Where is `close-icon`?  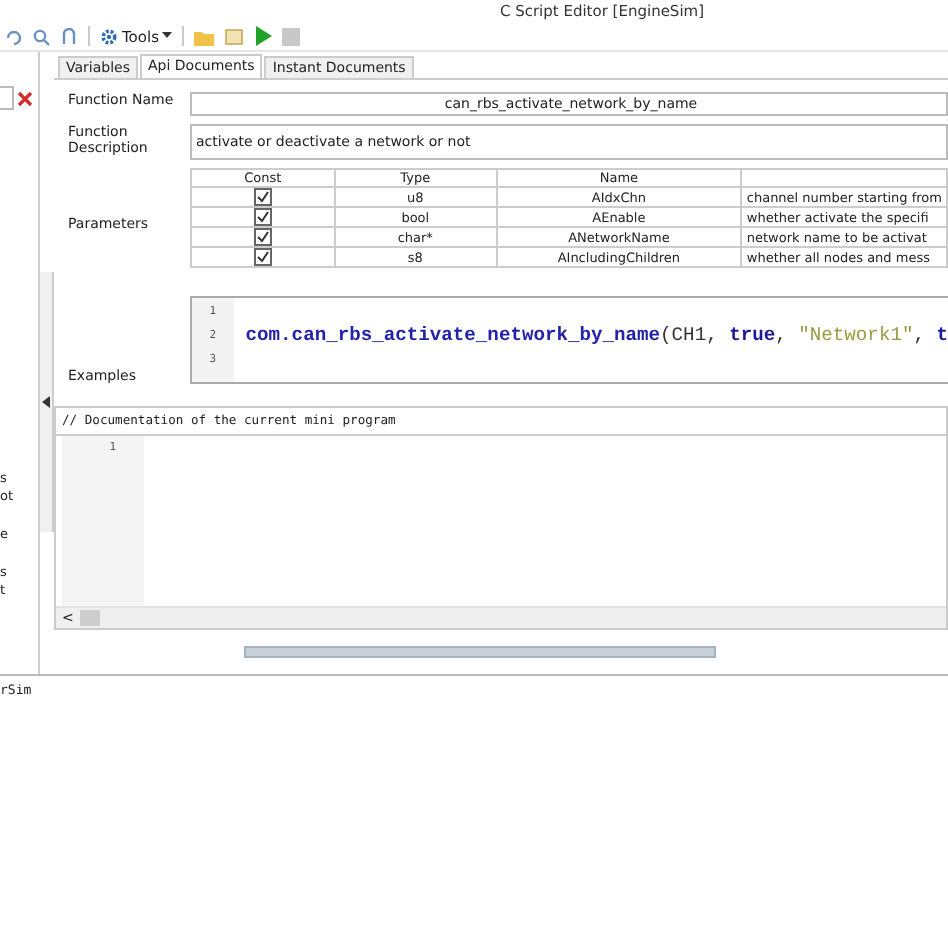
close-icon is located at coordinates (25, 98).